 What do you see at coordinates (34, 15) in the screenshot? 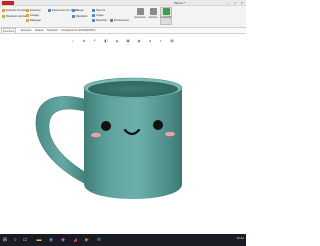
I see `tool-label: Lissage` at bounding box center [34, 15].